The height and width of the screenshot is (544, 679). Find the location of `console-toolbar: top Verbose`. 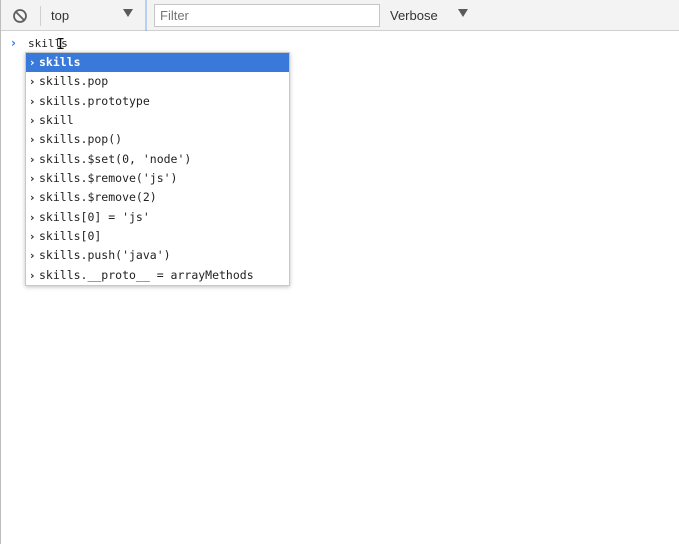

console-toolbar: top Verbose is located at coordinates (340, 15).